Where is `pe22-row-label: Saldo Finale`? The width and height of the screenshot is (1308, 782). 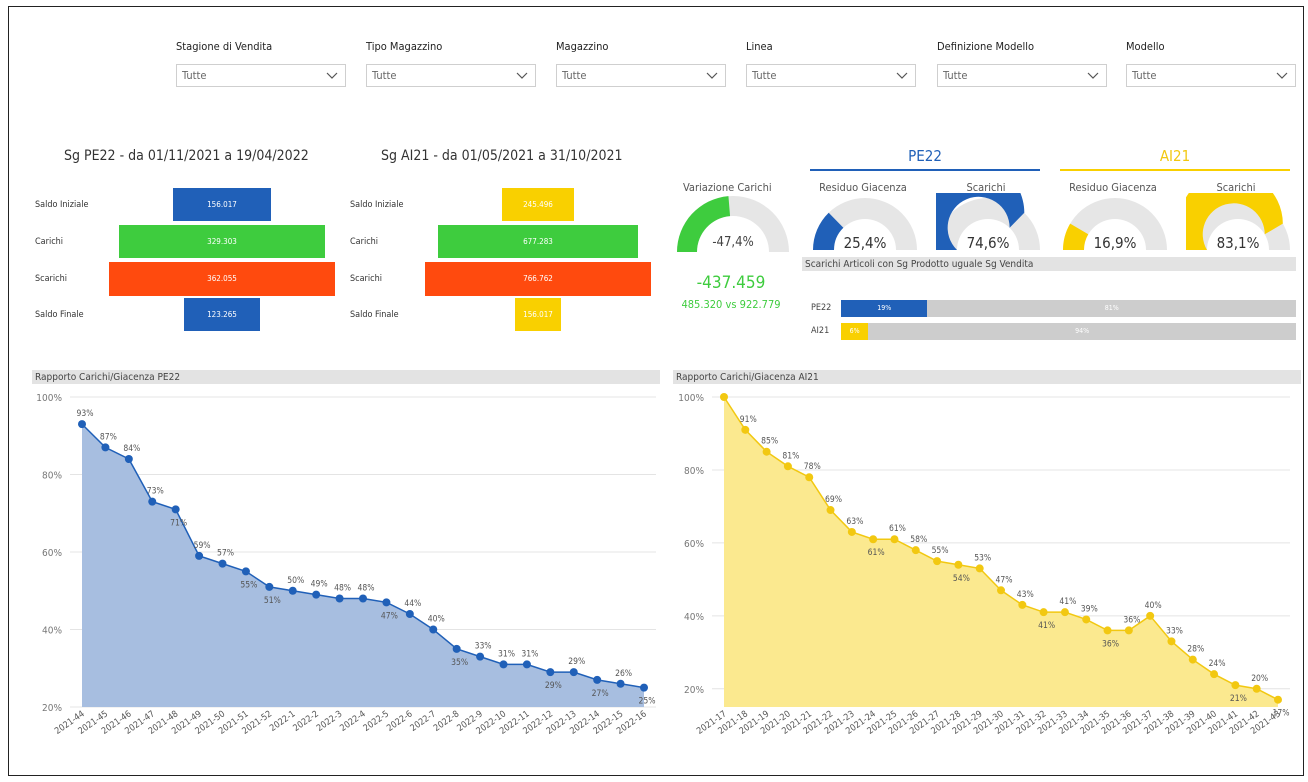 pe22-row-label: Saldo Finale is located at coordinates (59, 315).